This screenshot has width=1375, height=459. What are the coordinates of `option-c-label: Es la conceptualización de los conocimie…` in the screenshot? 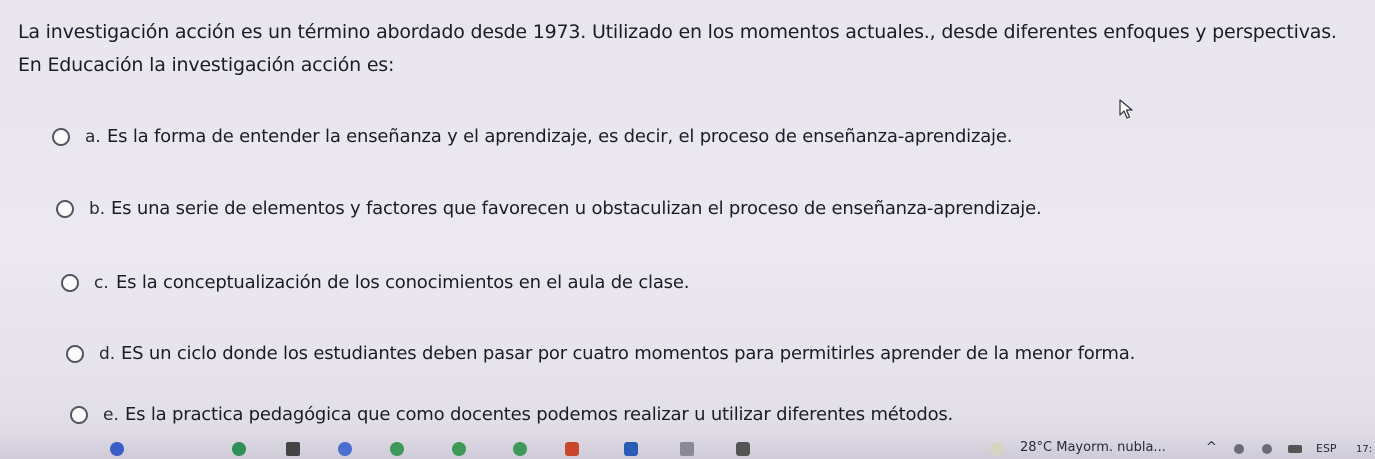 It's located at (402, 282).